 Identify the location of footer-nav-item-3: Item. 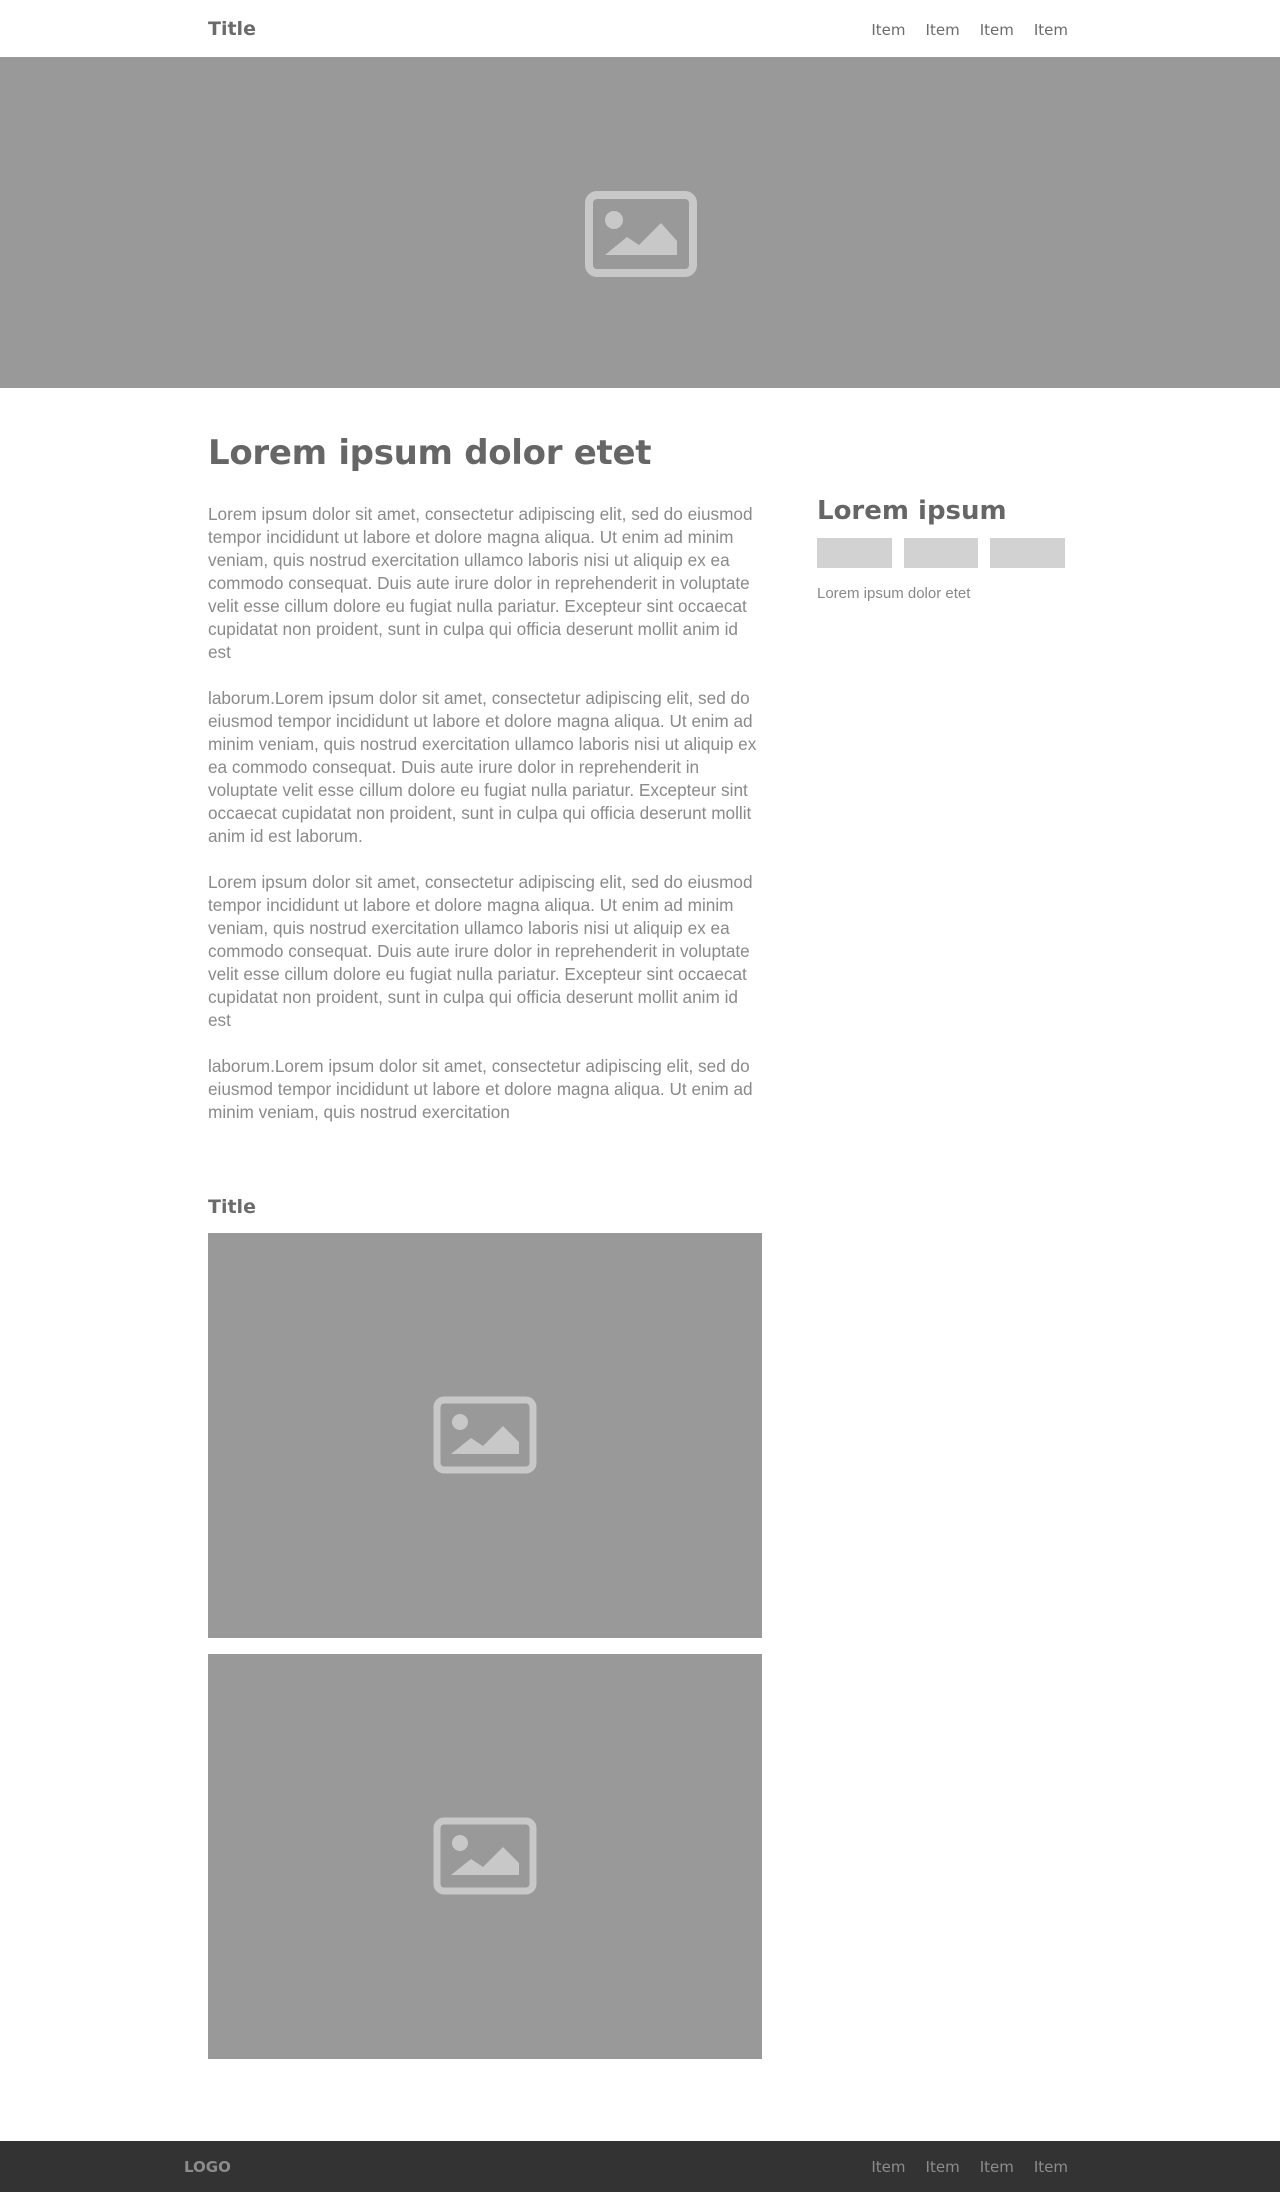
(997, 2167).